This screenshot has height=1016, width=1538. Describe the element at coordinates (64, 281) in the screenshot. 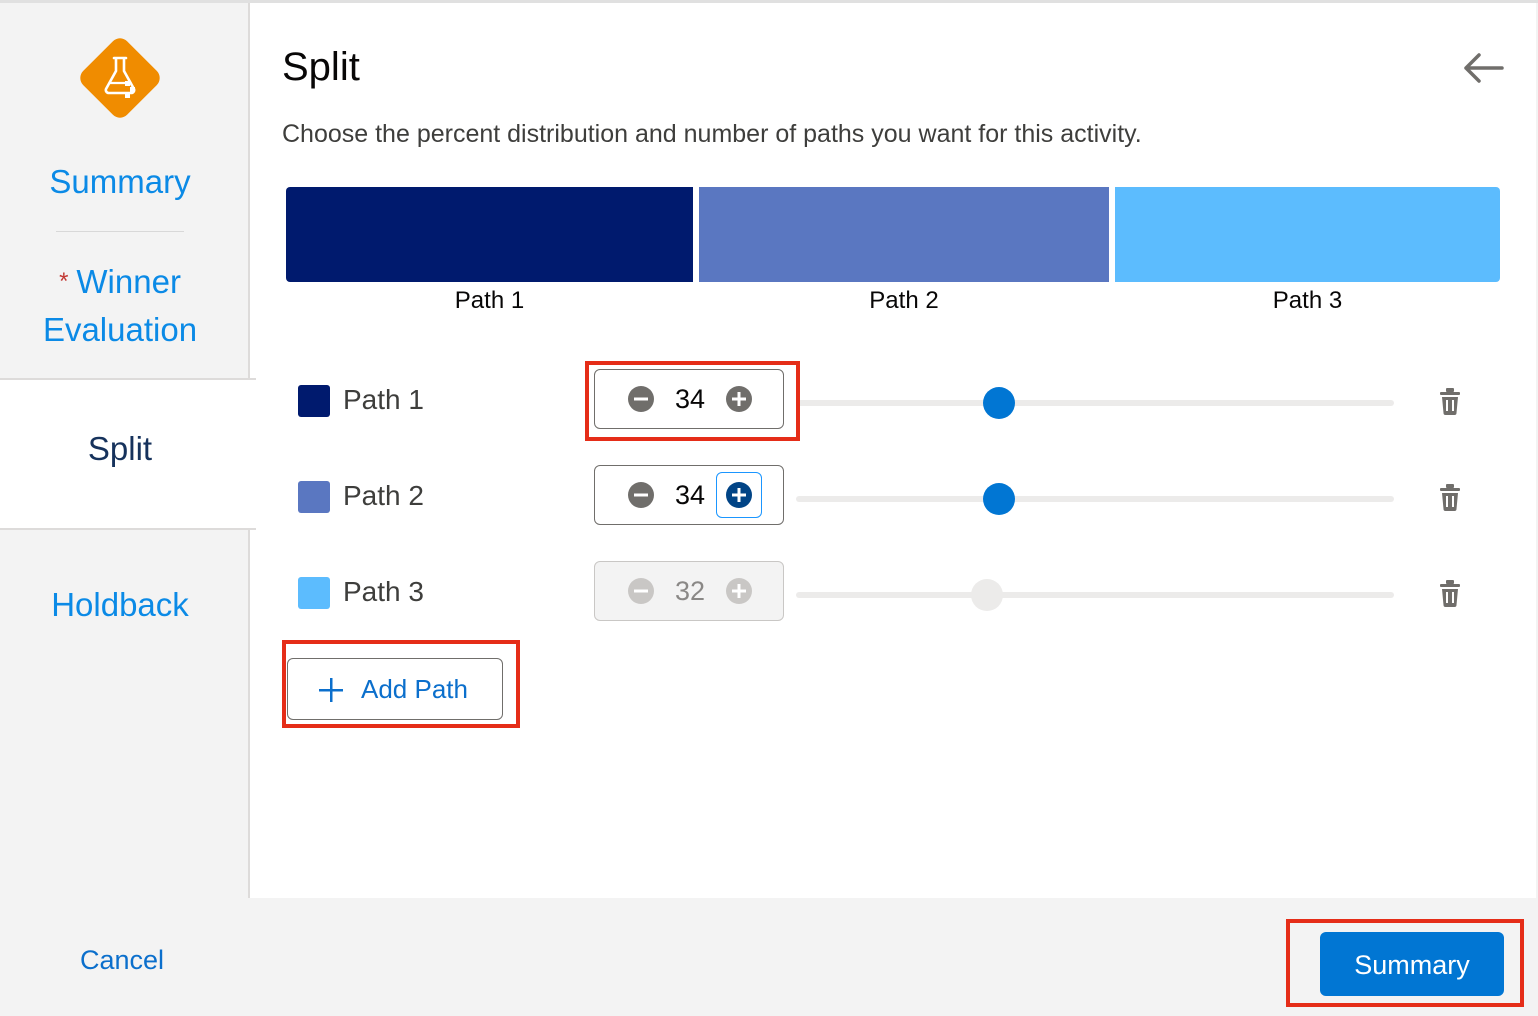

I see `required-asterisk: *` at that location.